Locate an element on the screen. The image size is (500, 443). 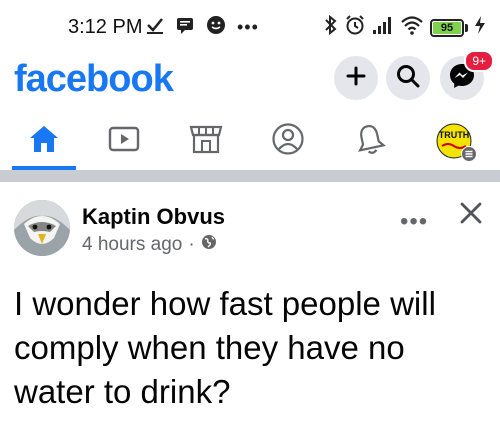
menu-avatar-icon: TRUTH is located at coordinates (456, 142).